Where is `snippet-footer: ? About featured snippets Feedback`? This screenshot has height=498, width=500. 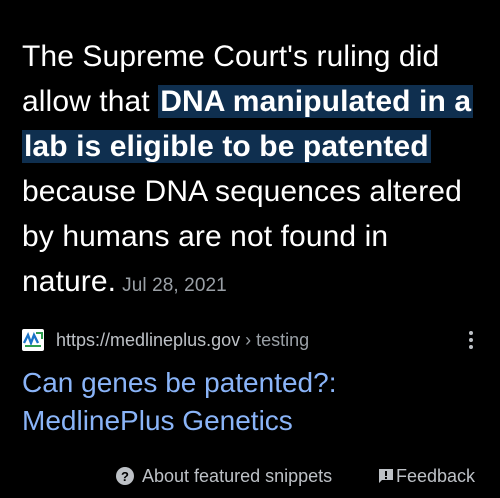 snippet-footer: ? About featured snippets Feedback is located at coordinates (250, 476).